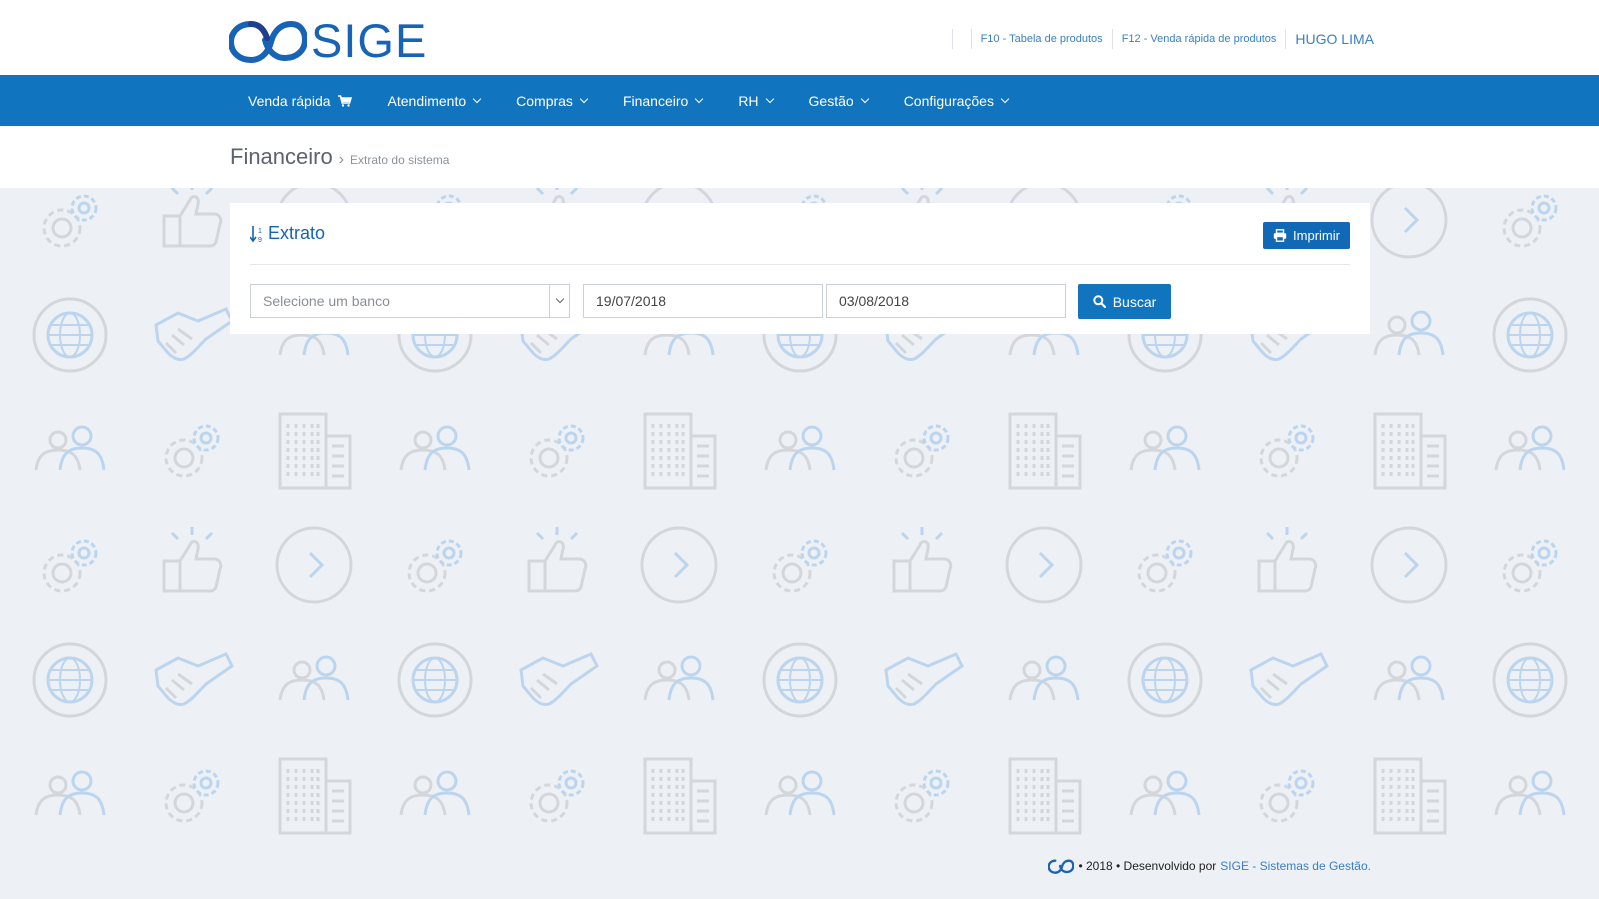 The image size is (1599, 899). I want to click on brand-name: SIGE, so click(369, 40).